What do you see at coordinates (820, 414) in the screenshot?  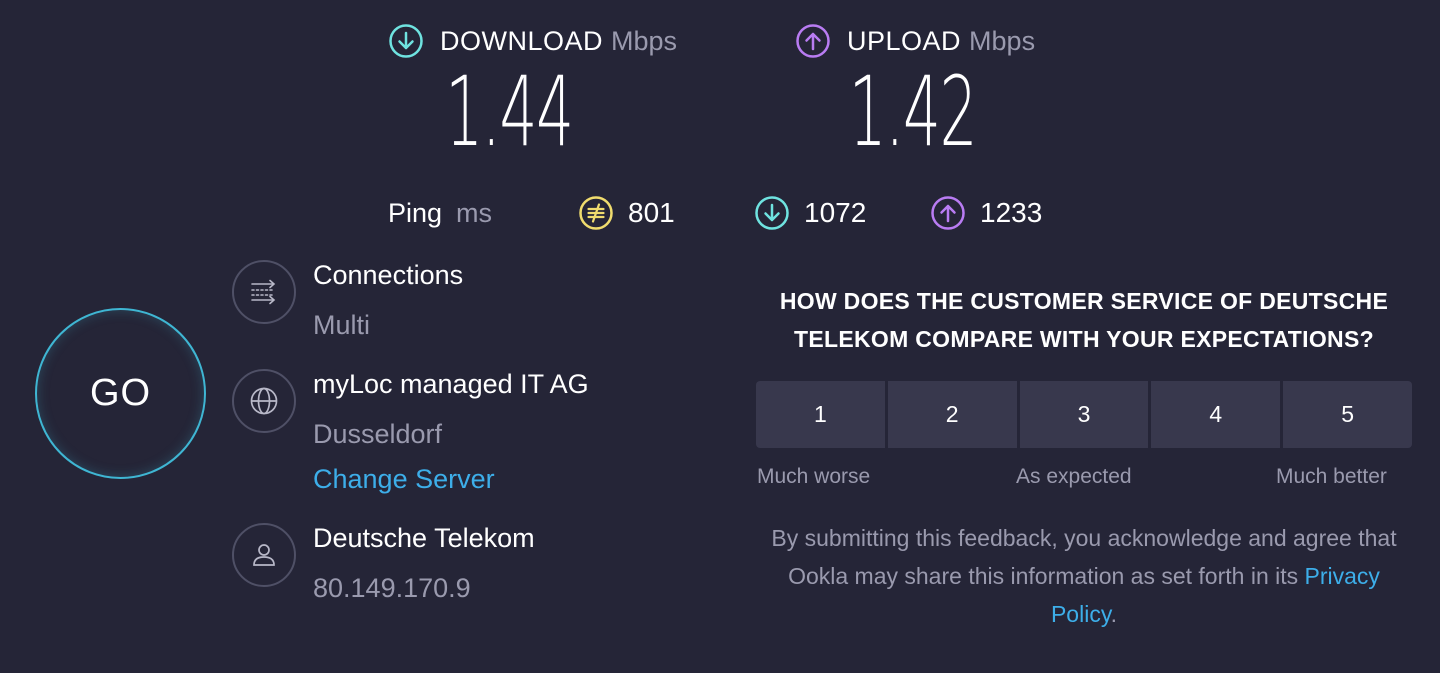 I see `rating-button-1: 1` at bounding box center [820, 414].